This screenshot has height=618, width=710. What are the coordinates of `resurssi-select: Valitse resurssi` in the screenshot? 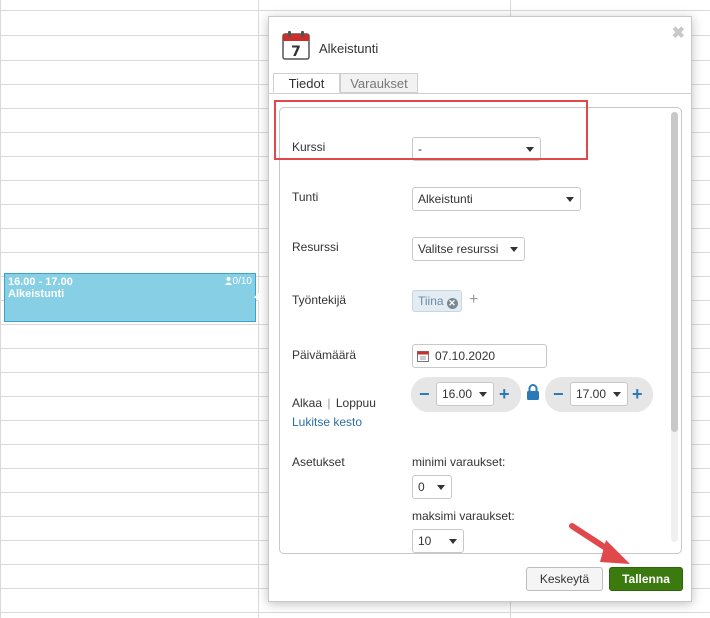 It's located at (468, 249).